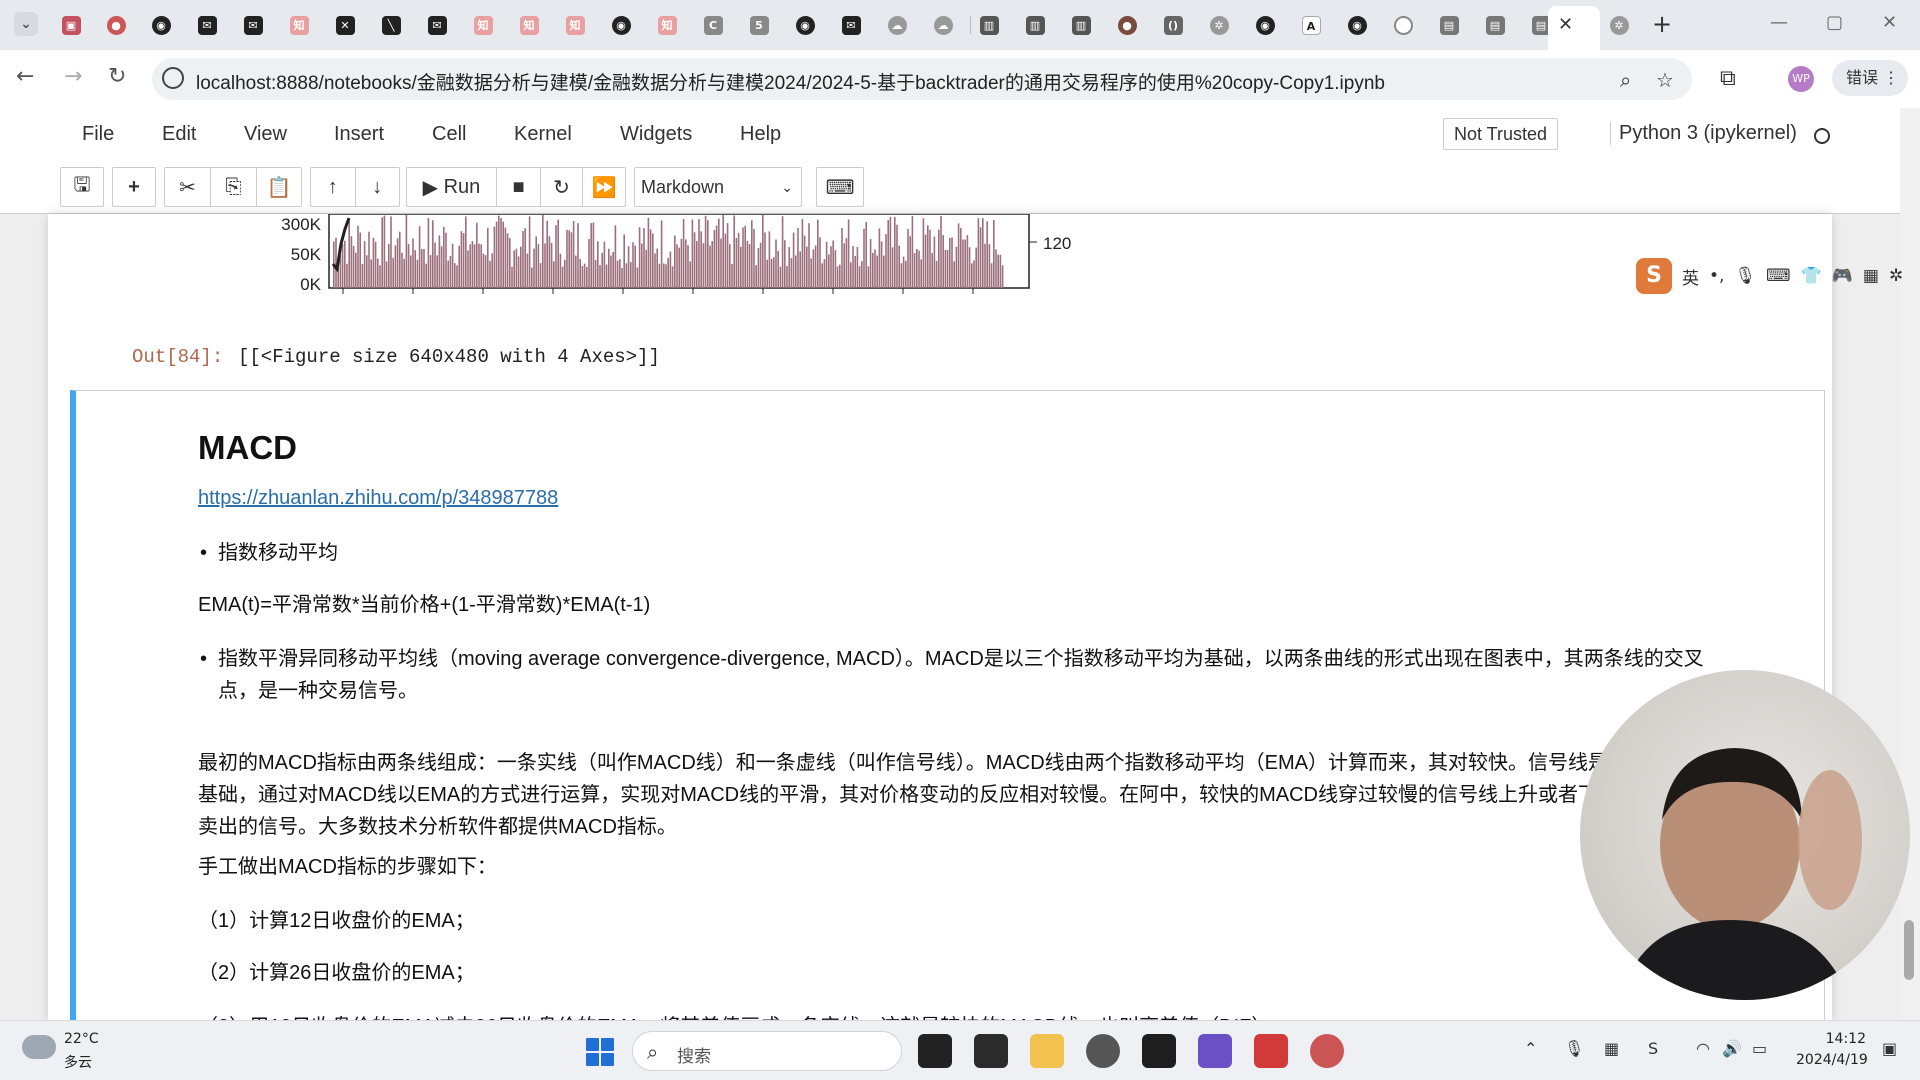  Describe the element at coordinates (1574, 28) in the screenshot. I see `tab-active-jupyter` at that location.